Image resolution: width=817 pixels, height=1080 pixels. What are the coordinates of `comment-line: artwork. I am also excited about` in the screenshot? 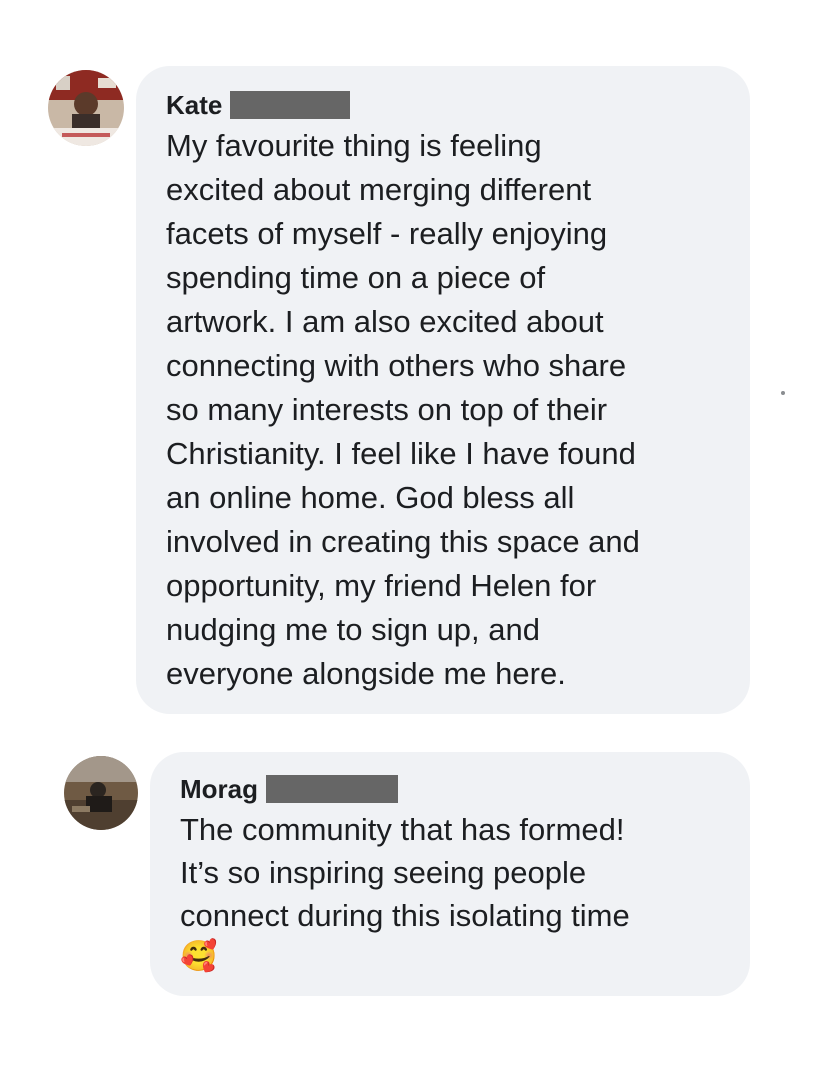 It's located at (385, 321).